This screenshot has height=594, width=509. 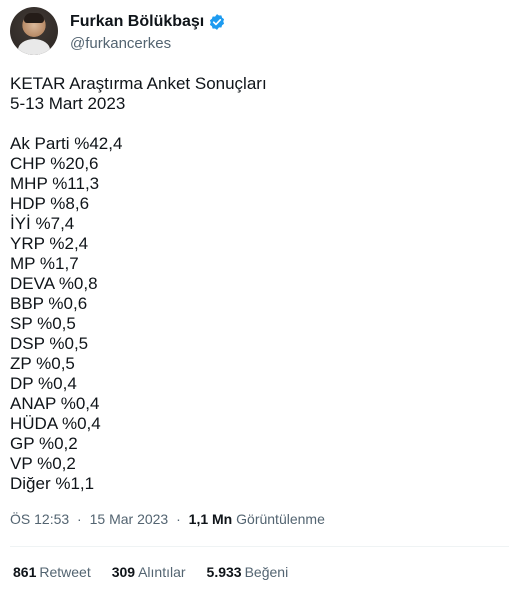 What do you see at coordinates (137, 22) in the screenshot?
I see `author-display-name: Furkan Bölükbaşı` at bounding box center [137, 22].